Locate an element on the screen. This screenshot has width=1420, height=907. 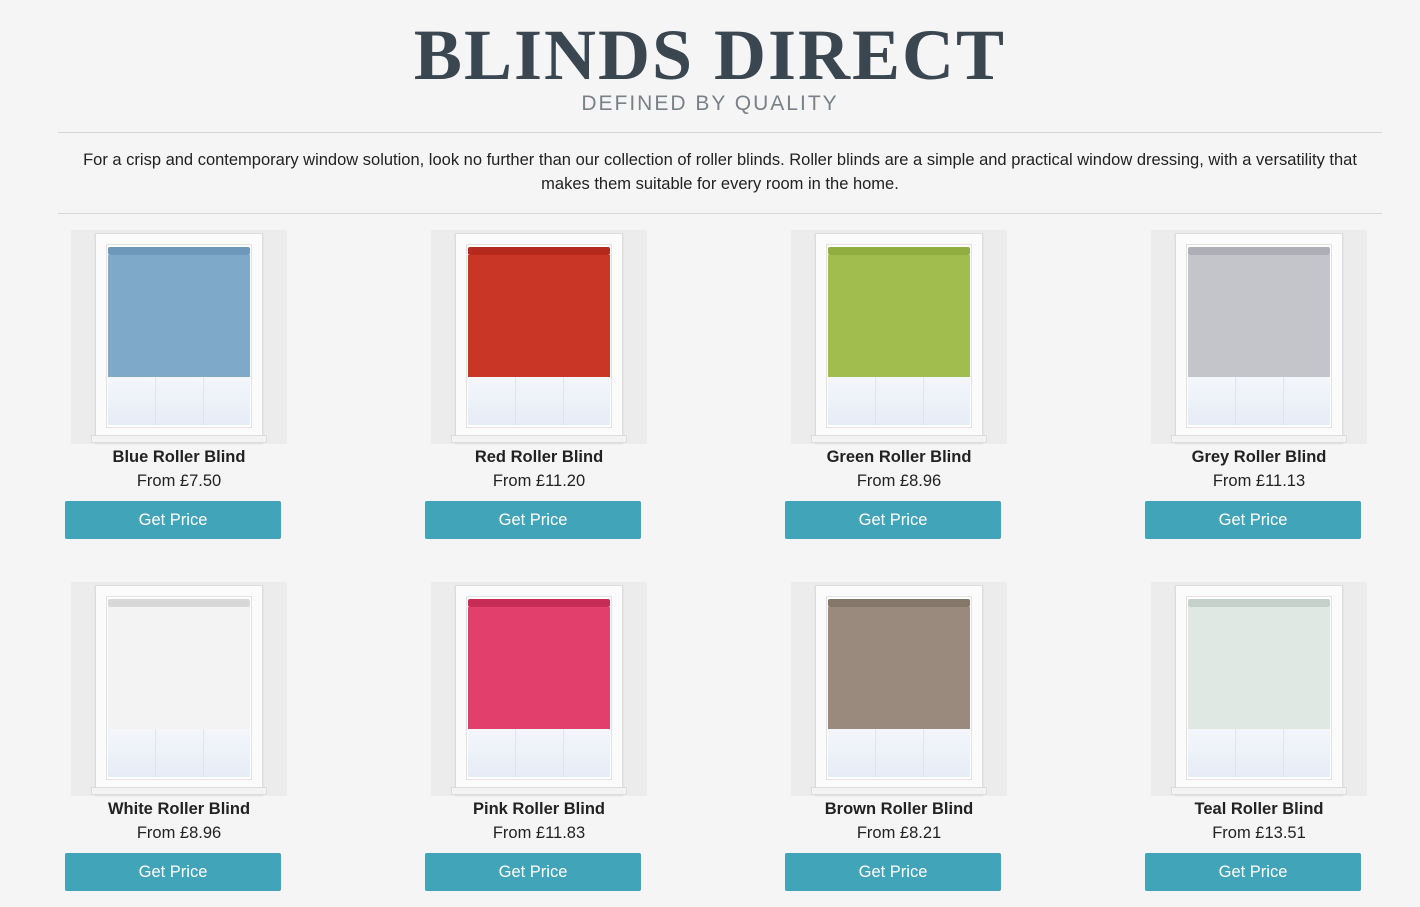
product-price: From £11.83 is located at coordinates (539, 833).